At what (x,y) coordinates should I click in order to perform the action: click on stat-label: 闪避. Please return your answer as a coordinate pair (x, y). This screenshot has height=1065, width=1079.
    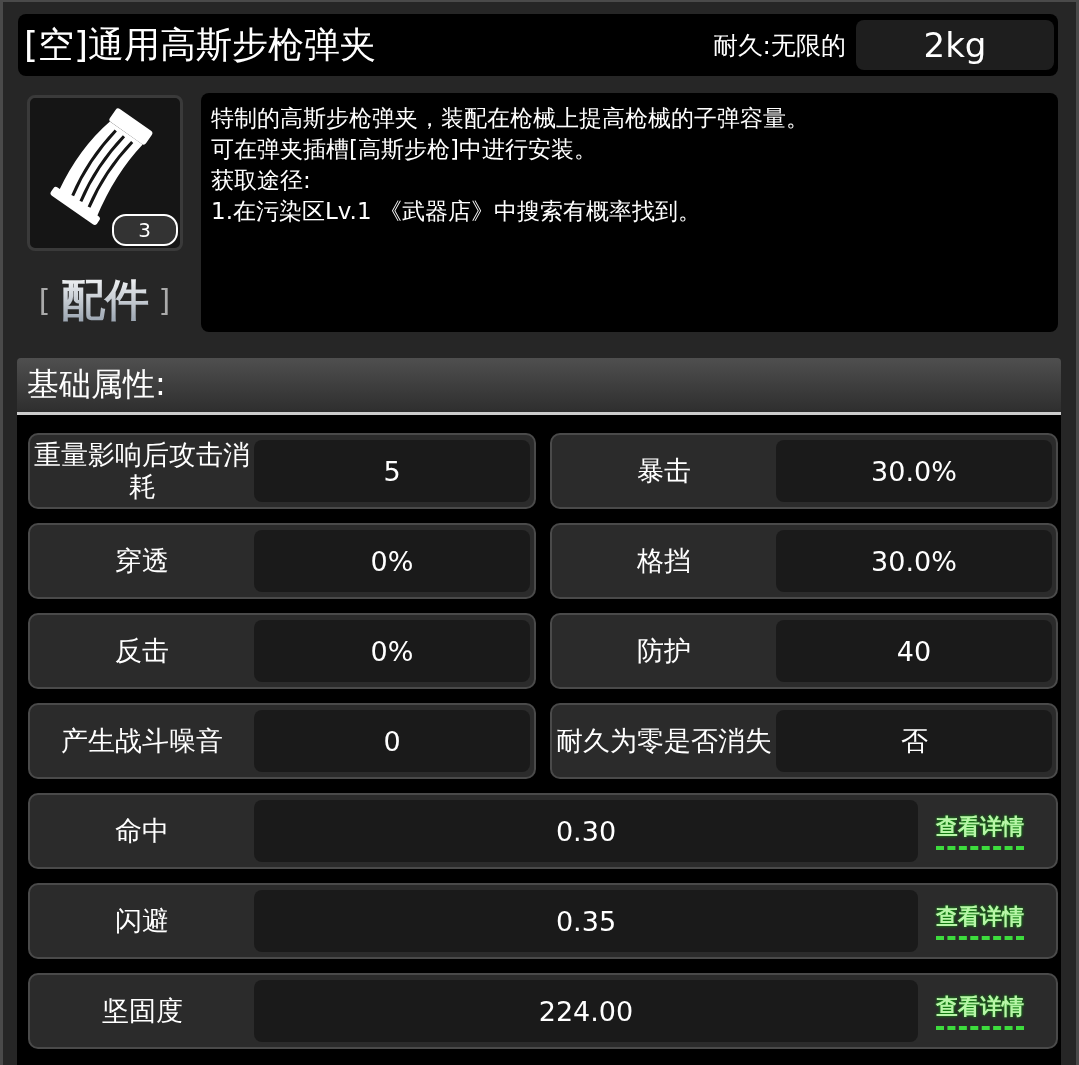
    Looking at the image, I should click on (142, 921).